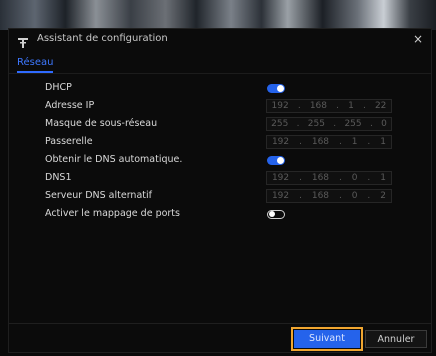  What do you see at coordinates (220, 88) in the screenshot?
I see `dhcp-row: DHCP` at bounding box center [220, 88].